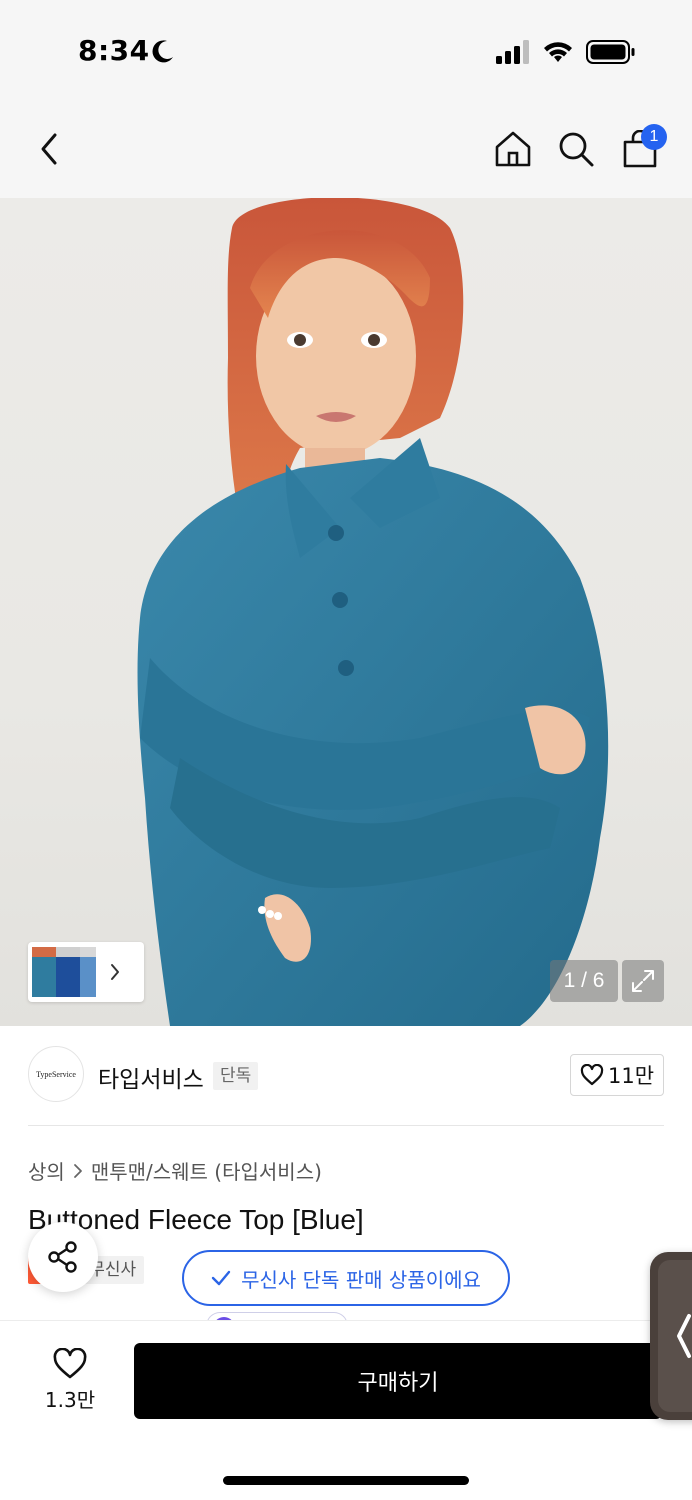 This screenshot has height=1500, width=692. What do you see at coordinates (70, 1380) in the screenshot?
I see `wishlist-button: 1.3만` at bounding box center [70, 1380].